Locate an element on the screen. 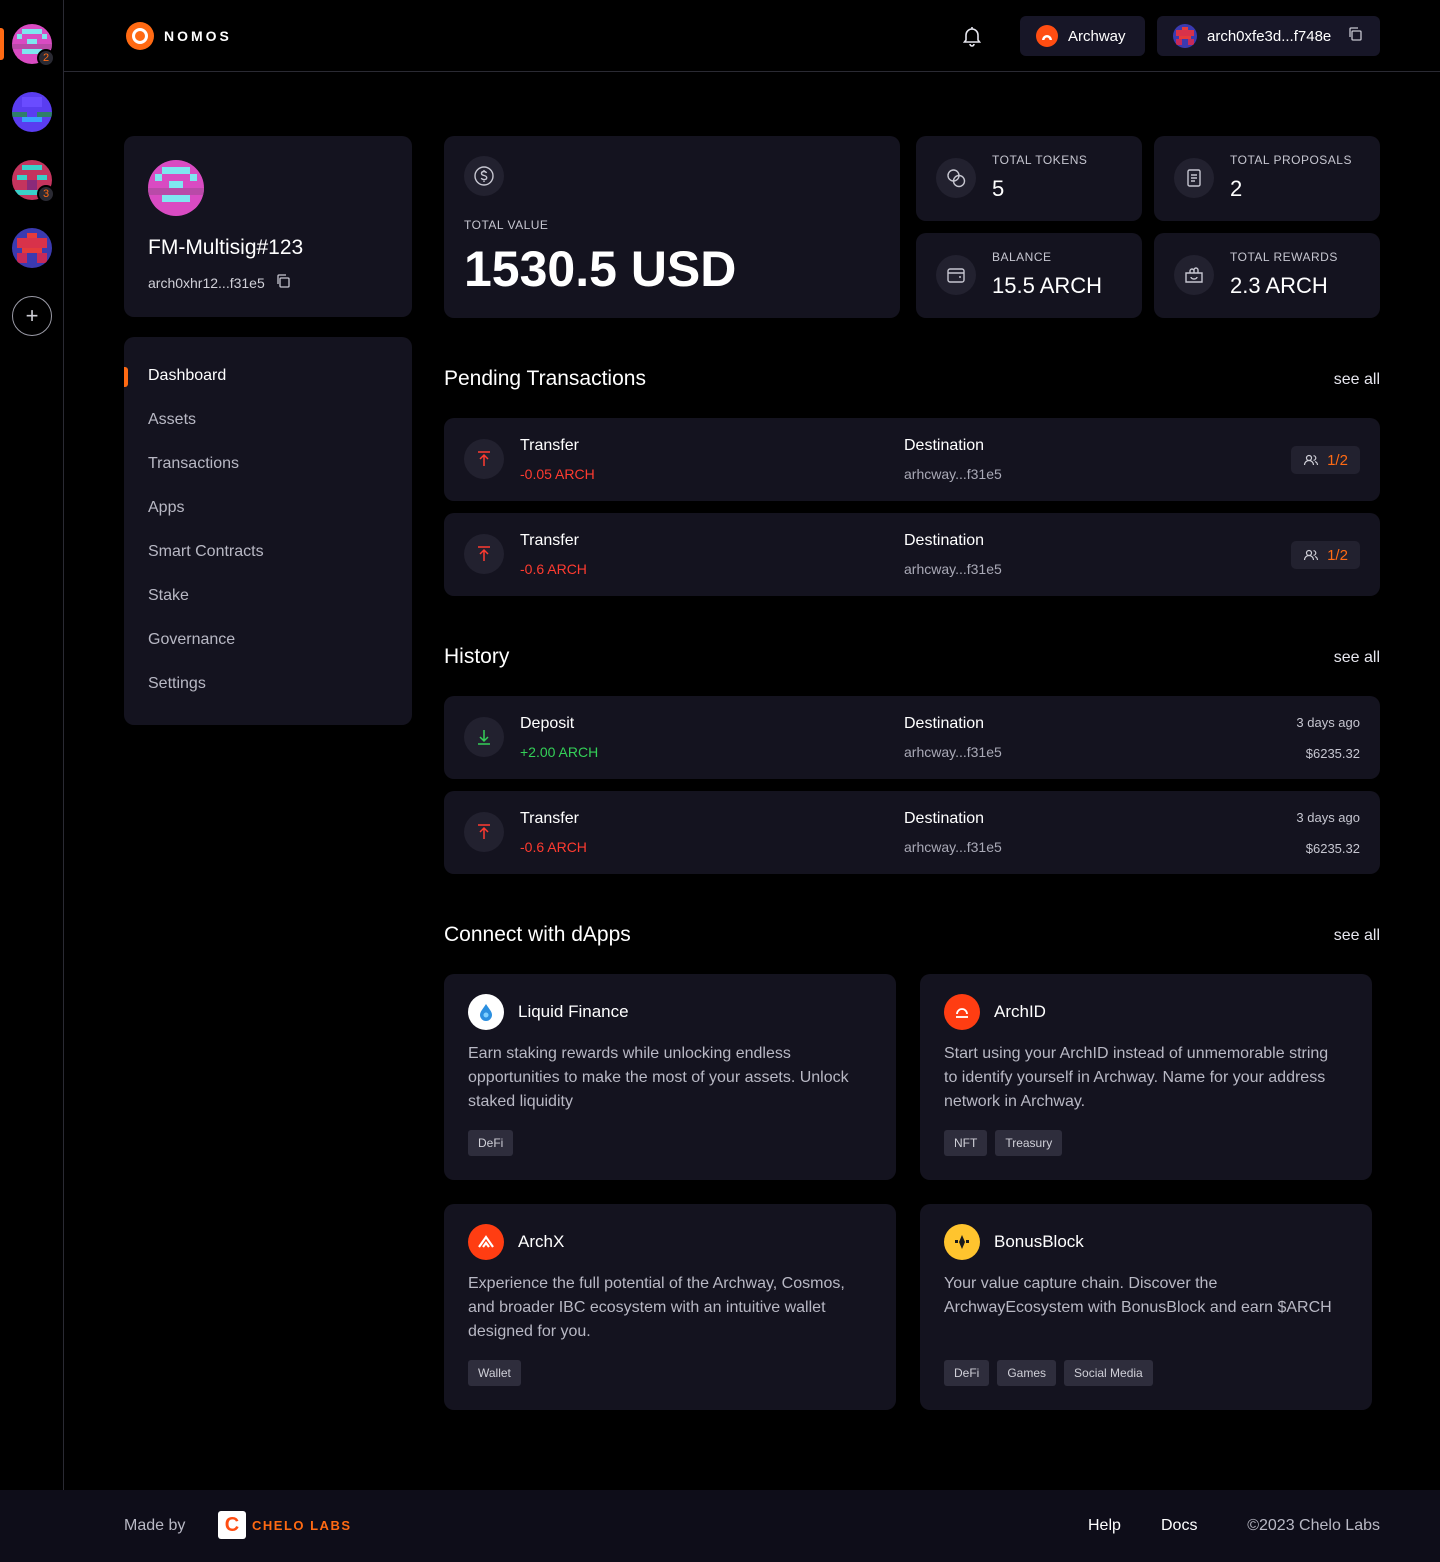  sidebar-item-stake: Stake is located at coordinates (168, 596).